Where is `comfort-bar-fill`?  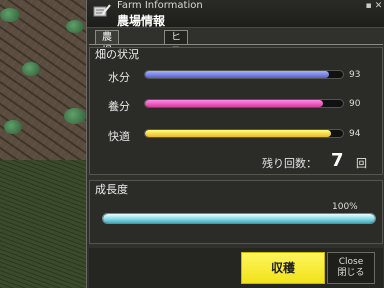
comfort-bar-fill is located at coordinates (238, 133).